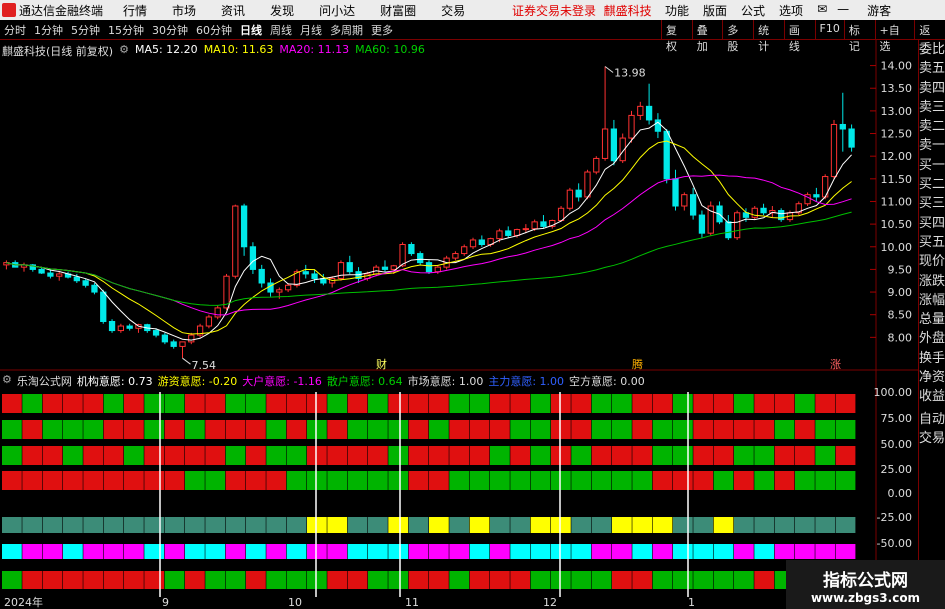 This screenshot has height=609, width=945. Describe the element at coordinates (346, 30) in the screenshot. I see `period-multi: 多周期` at that location.